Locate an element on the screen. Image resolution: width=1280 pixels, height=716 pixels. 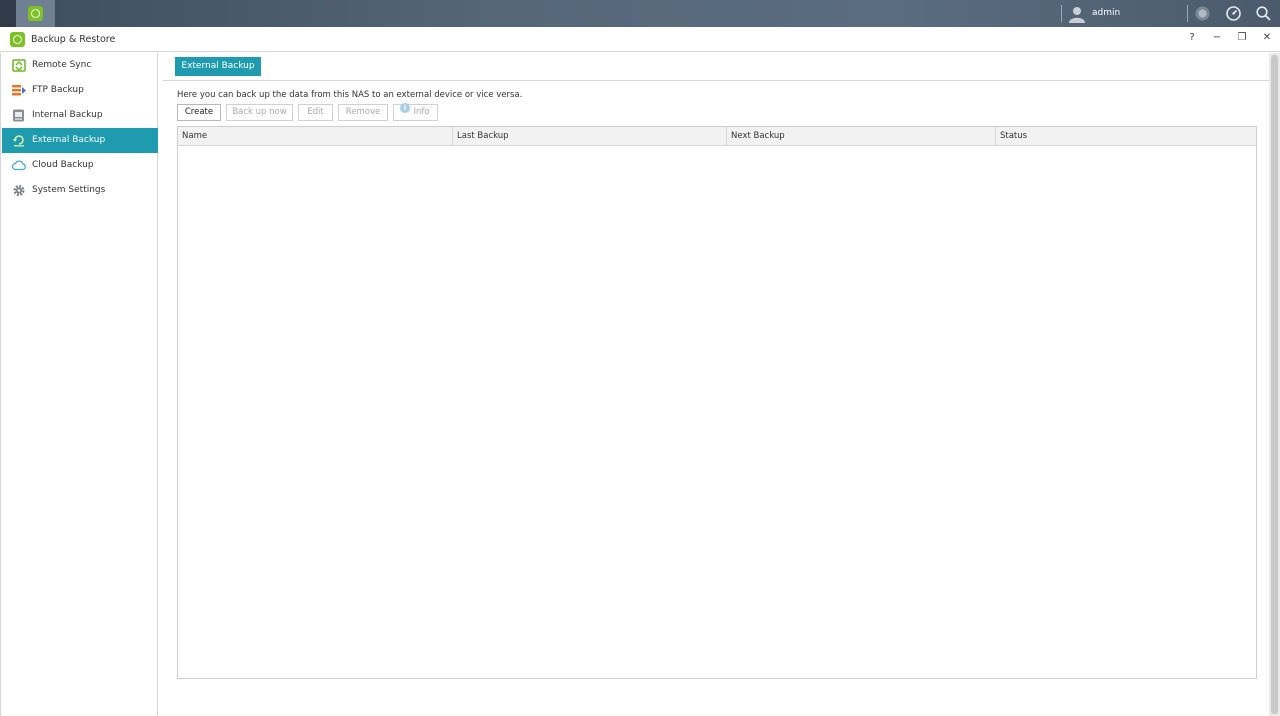
taskbar-app-backup-restore is located at coordinates (35, 13).